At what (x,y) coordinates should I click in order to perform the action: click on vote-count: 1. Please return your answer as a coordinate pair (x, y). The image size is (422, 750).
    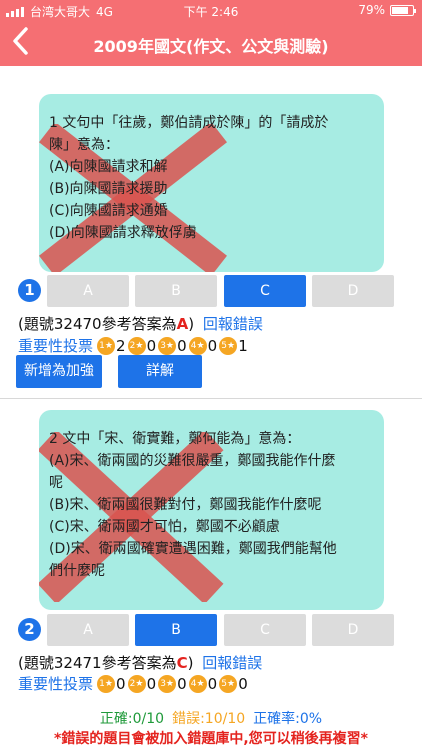
    Looking at the image, I should click on (243, 345).